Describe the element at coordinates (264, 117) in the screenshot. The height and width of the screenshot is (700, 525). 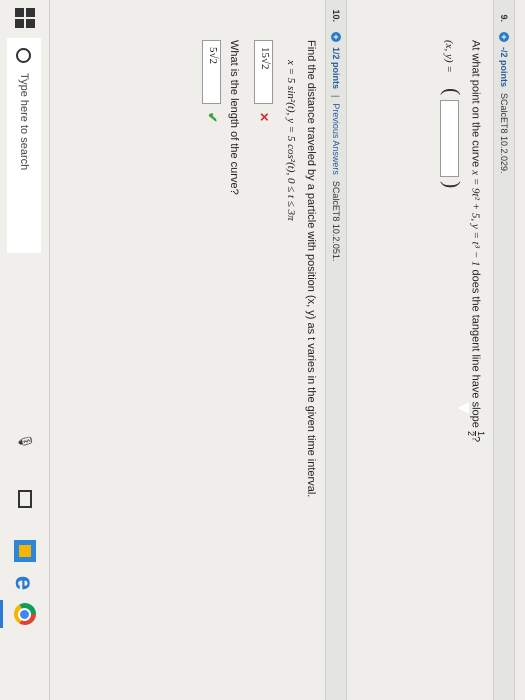
I see `incorrect-x-icon: ✕` at that location.